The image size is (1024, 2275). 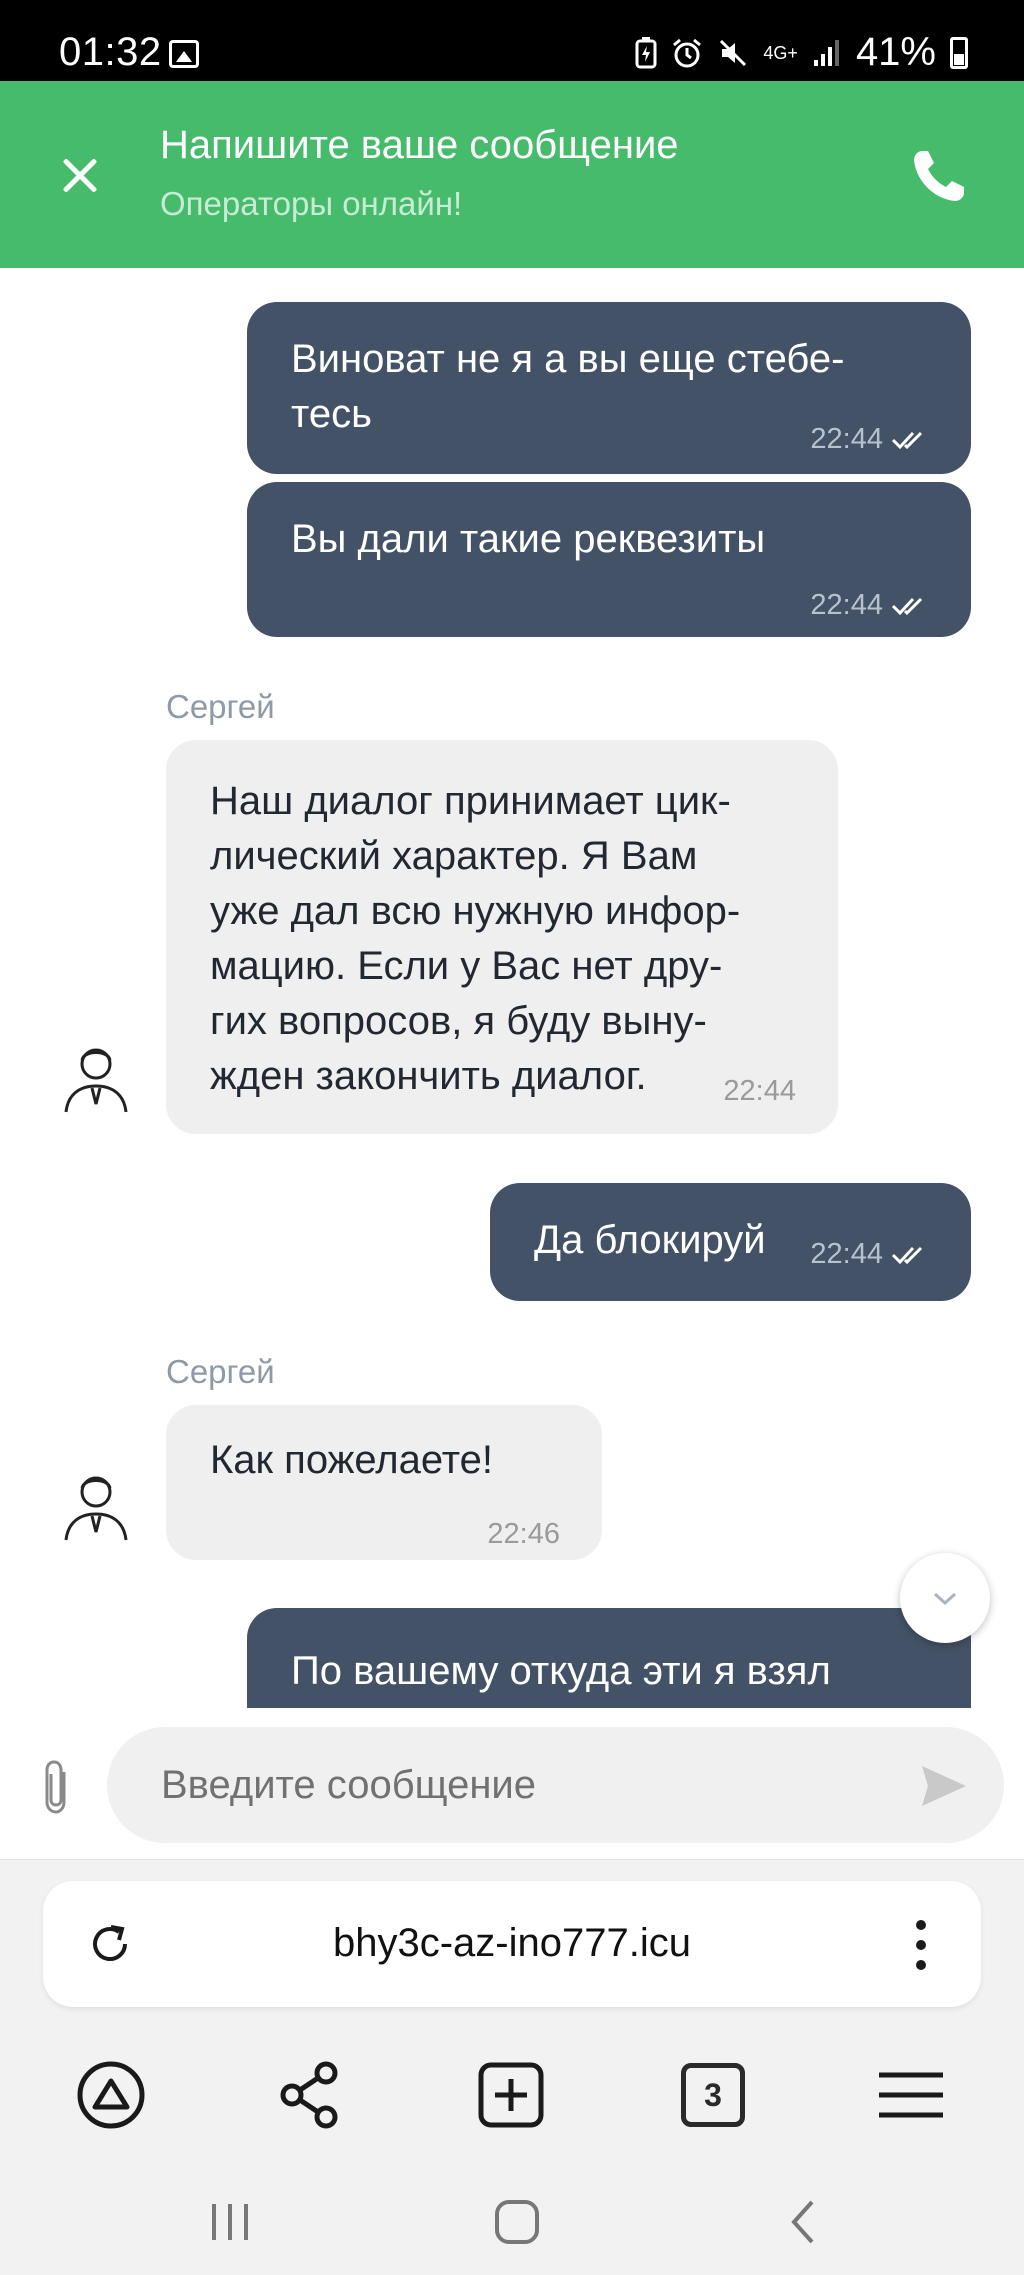 I want to click on message-text: По вашему откуда эти я взял, so click(x=561, y=1671).